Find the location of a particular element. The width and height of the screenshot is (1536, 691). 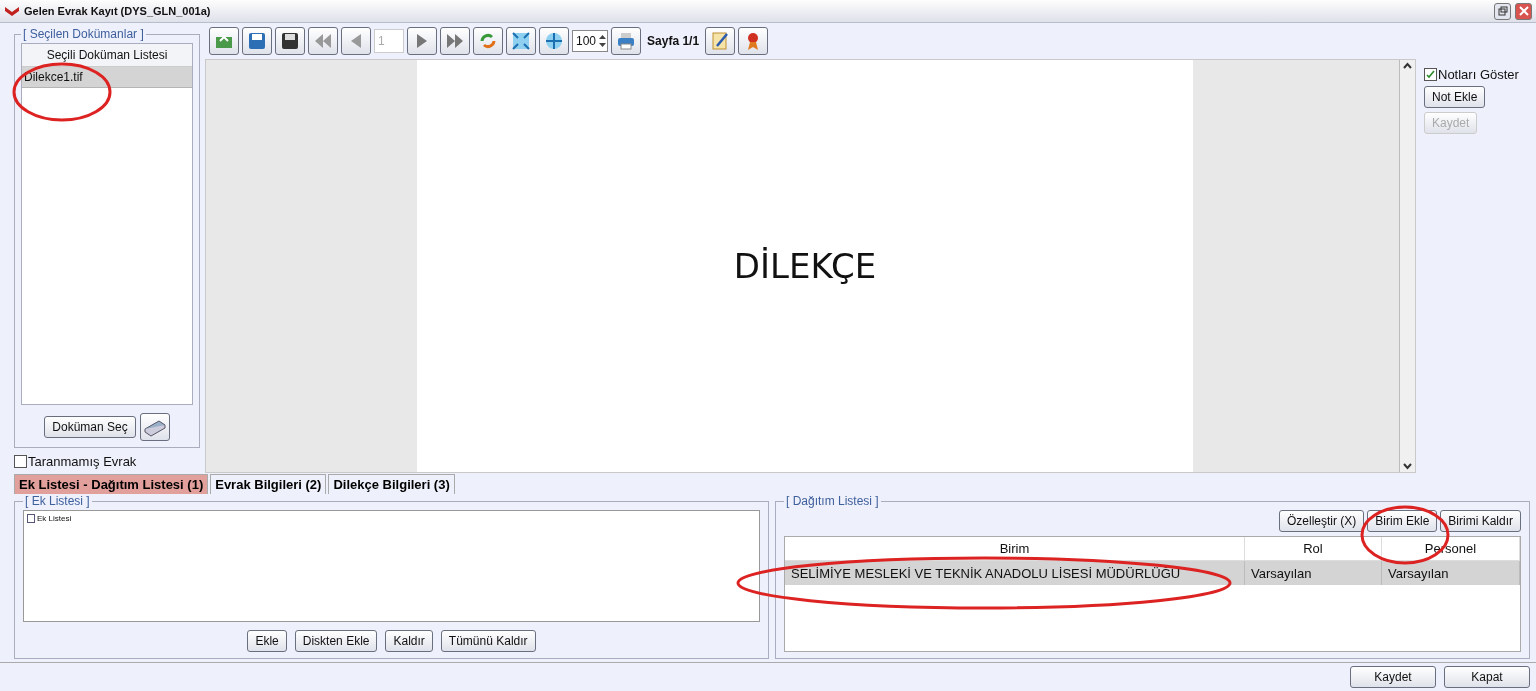

tab: Dilekçe Bilgileri (3) is located at coordinates (391, 484).